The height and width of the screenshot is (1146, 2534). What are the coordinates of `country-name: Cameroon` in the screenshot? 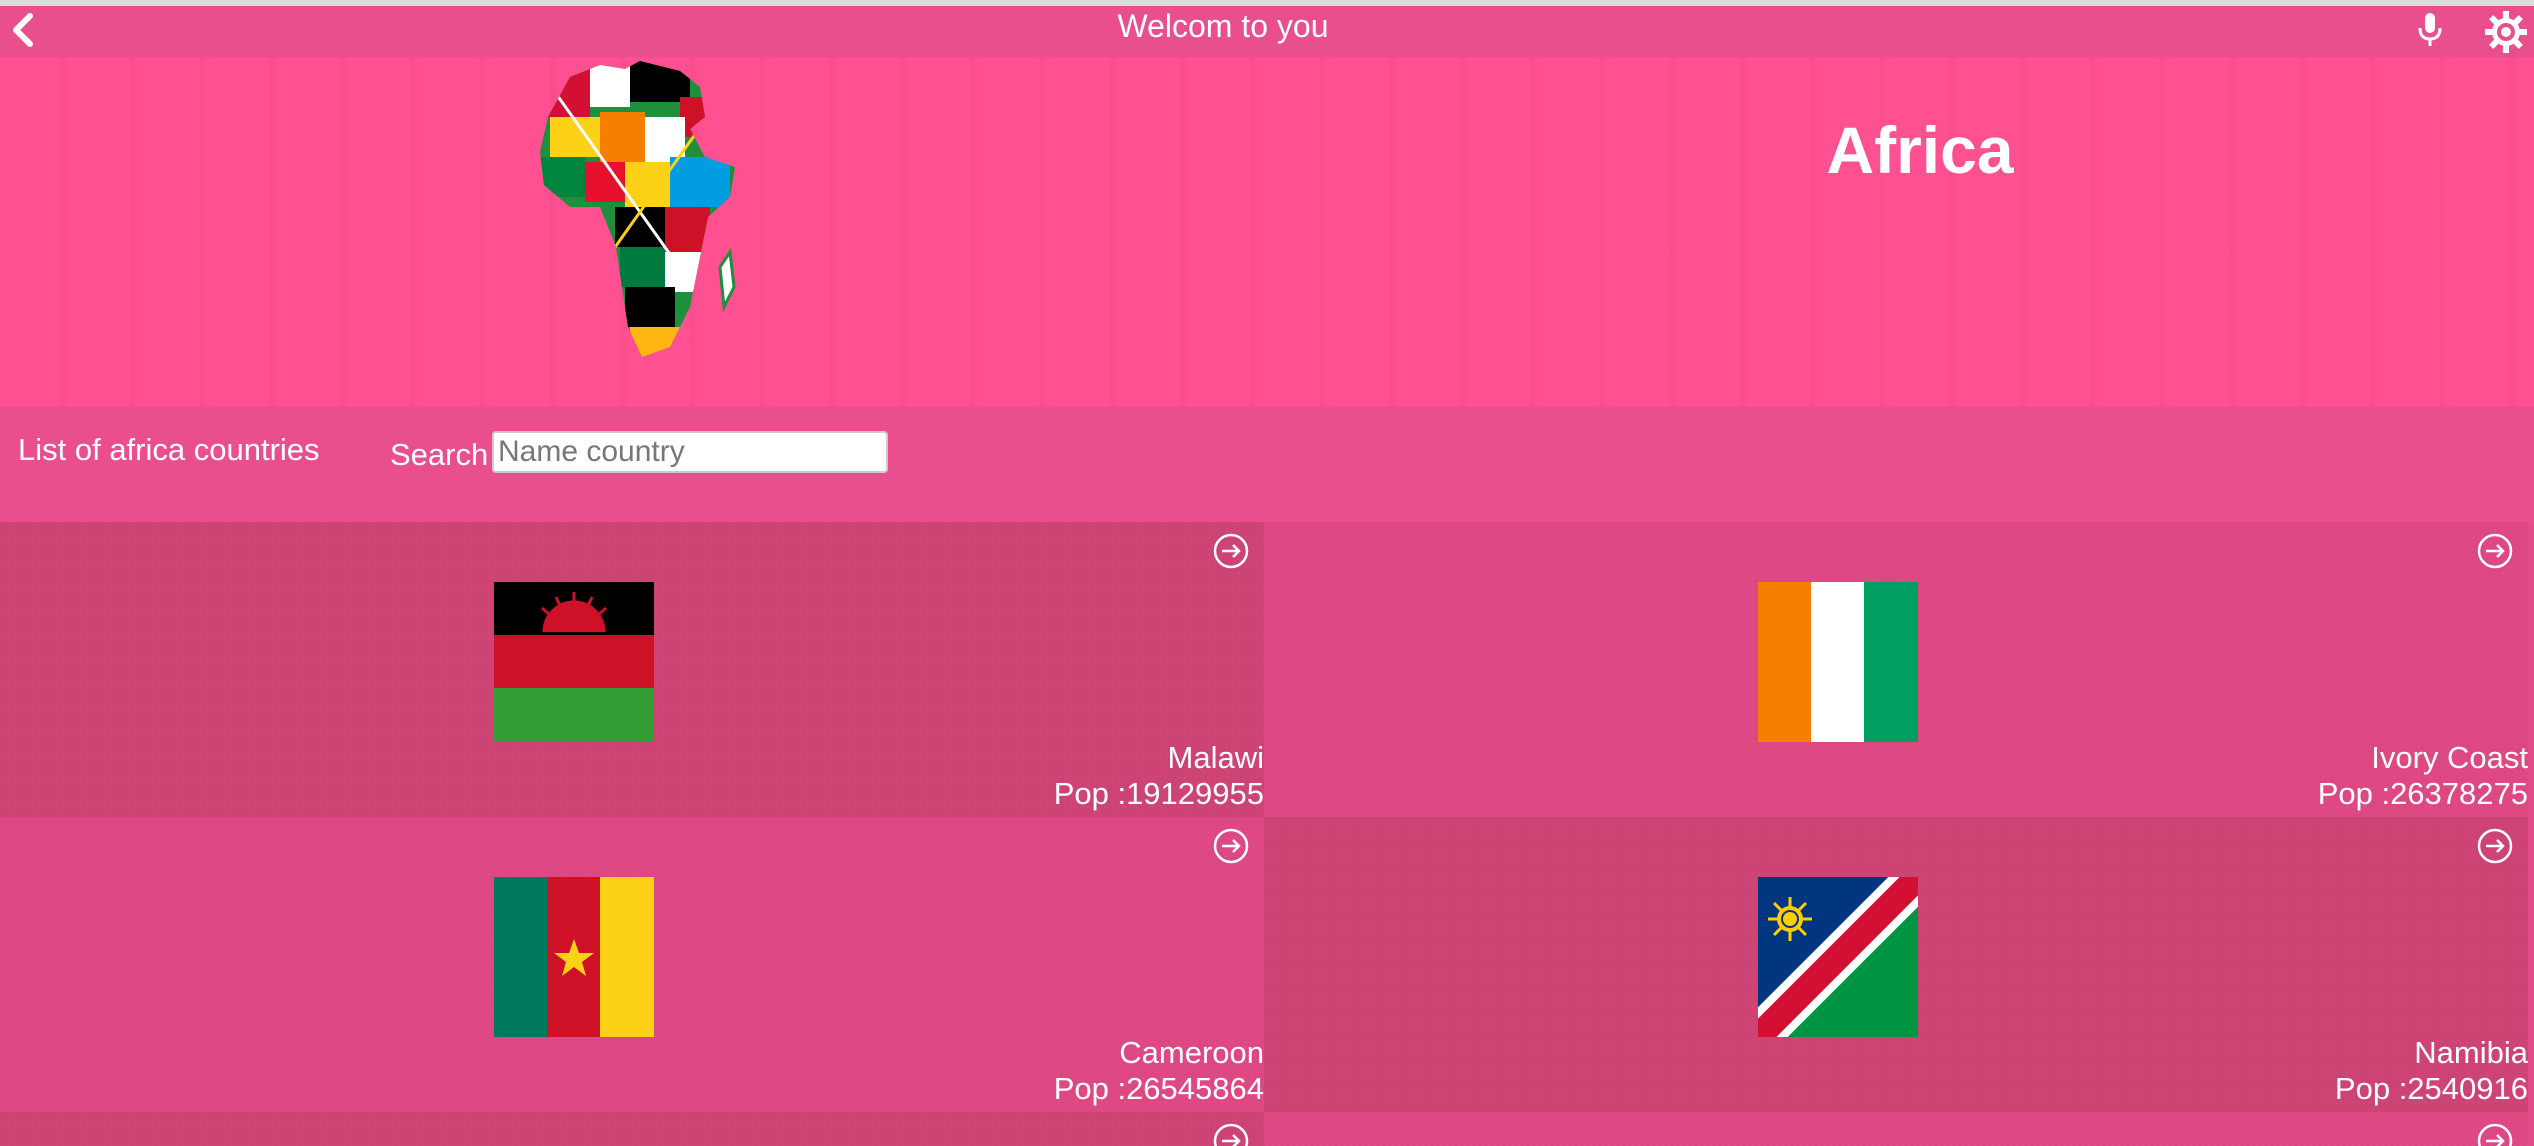 It's located at (1191, 1052).